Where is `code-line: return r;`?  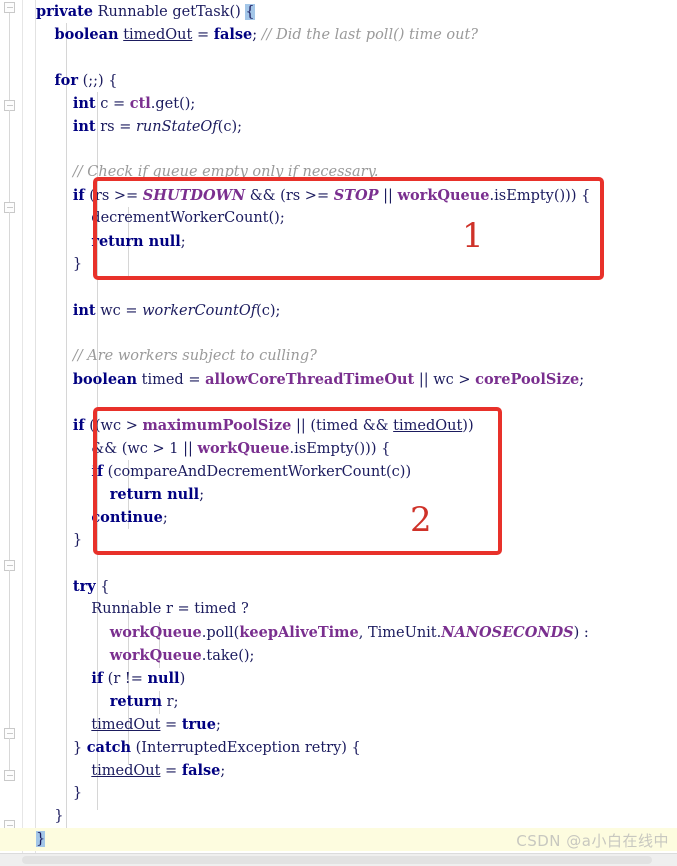
code-line: return r; is located at coordinates (338, 701).